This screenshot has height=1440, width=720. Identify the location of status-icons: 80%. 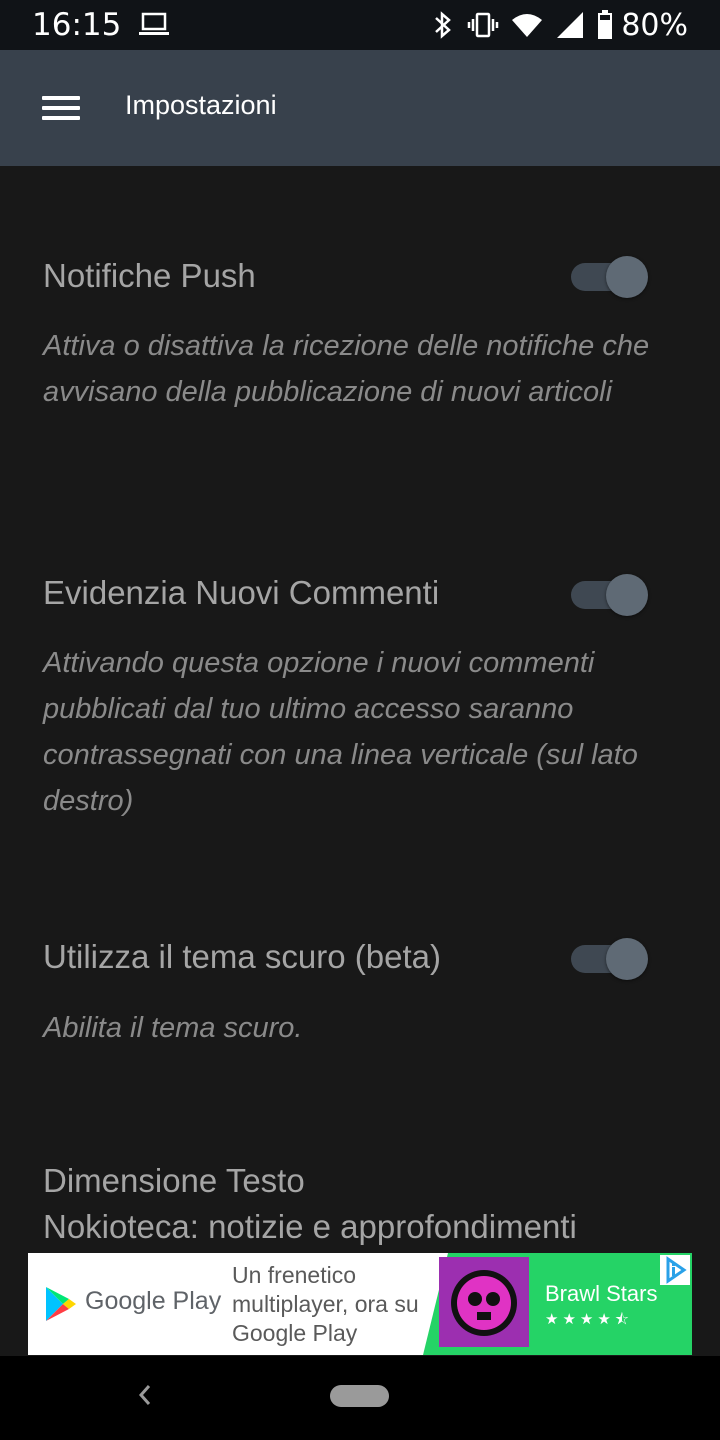
(559, 25).